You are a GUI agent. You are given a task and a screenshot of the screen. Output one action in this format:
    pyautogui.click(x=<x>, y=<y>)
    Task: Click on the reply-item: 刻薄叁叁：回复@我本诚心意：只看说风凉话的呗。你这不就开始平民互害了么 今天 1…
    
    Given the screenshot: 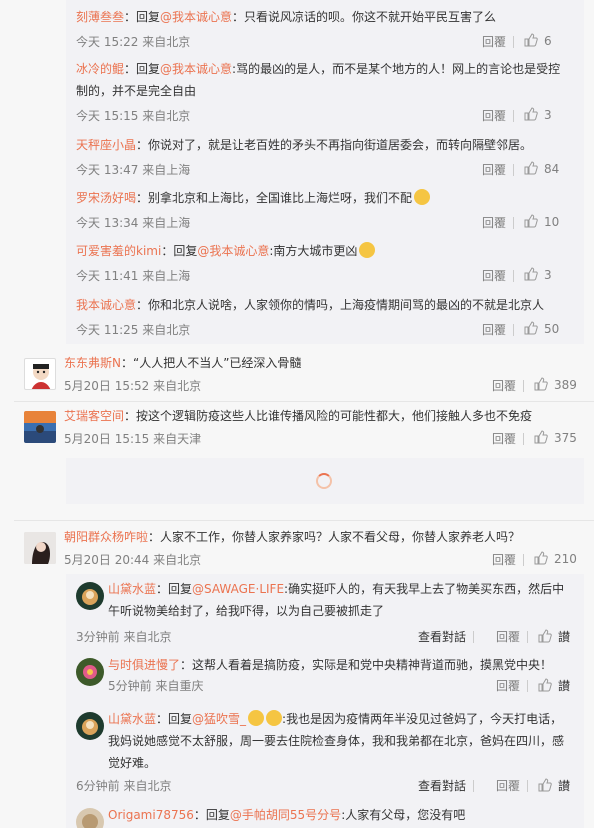 What is the action you would take?
    pyautogui.click(x=325, y=29)
    